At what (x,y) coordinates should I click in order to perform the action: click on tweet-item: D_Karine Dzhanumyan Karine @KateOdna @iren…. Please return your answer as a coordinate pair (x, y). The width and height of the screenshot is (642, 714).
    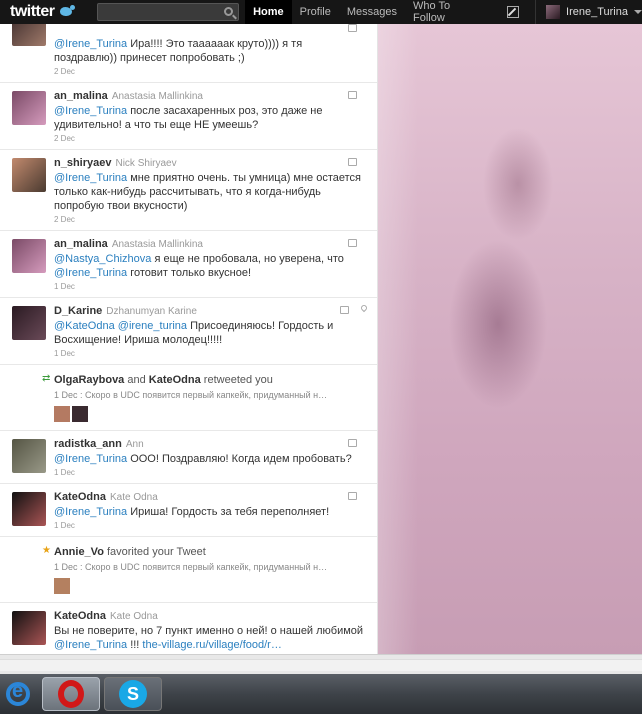
    Looking at the image, I should click on (188, 331).